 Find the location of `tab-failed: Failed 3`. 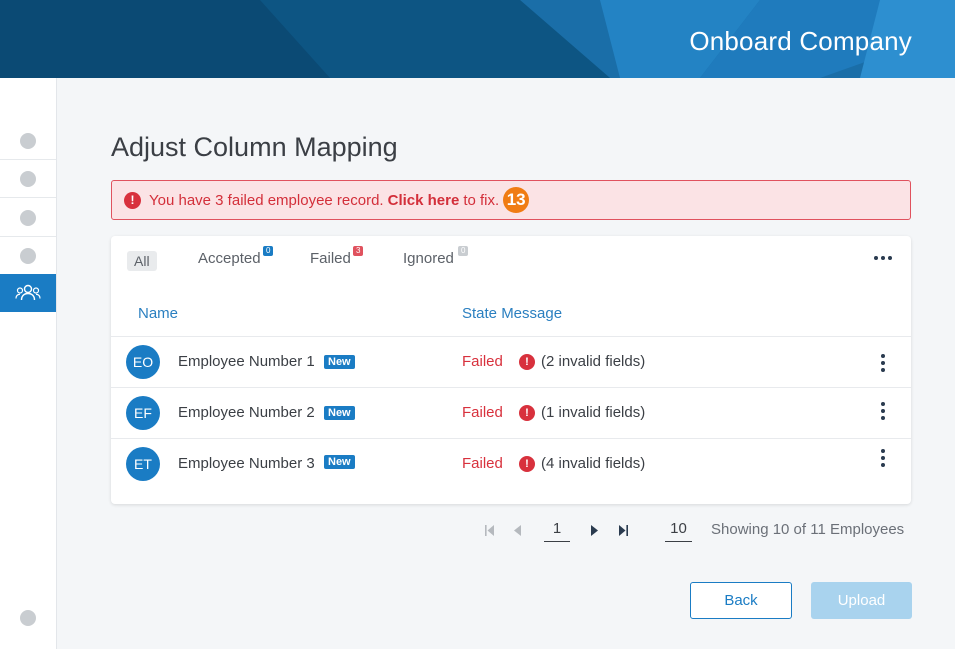

tab-failed: Failed 3 is located at coordinates (337, 256).